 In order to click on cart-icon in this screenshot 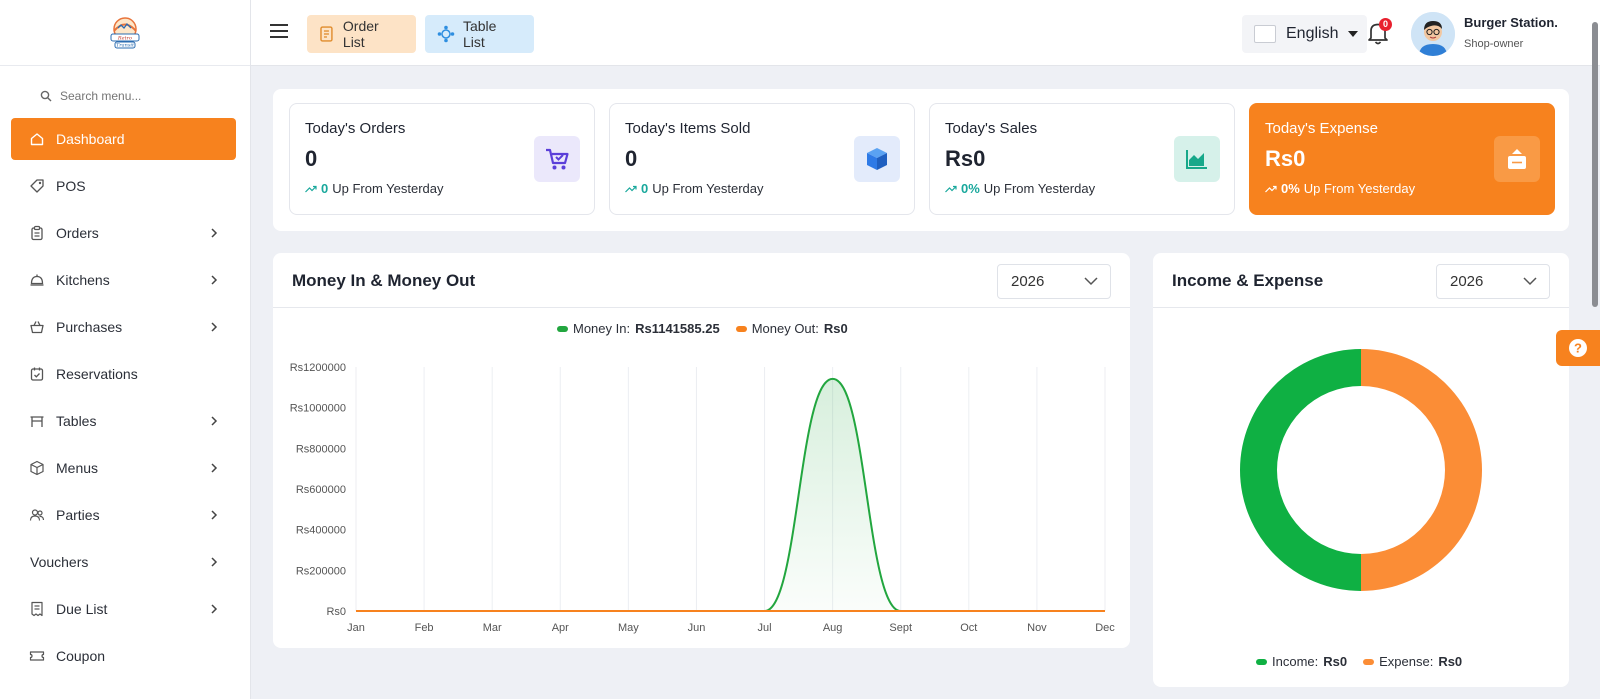, I will do `click(557, 159)`.